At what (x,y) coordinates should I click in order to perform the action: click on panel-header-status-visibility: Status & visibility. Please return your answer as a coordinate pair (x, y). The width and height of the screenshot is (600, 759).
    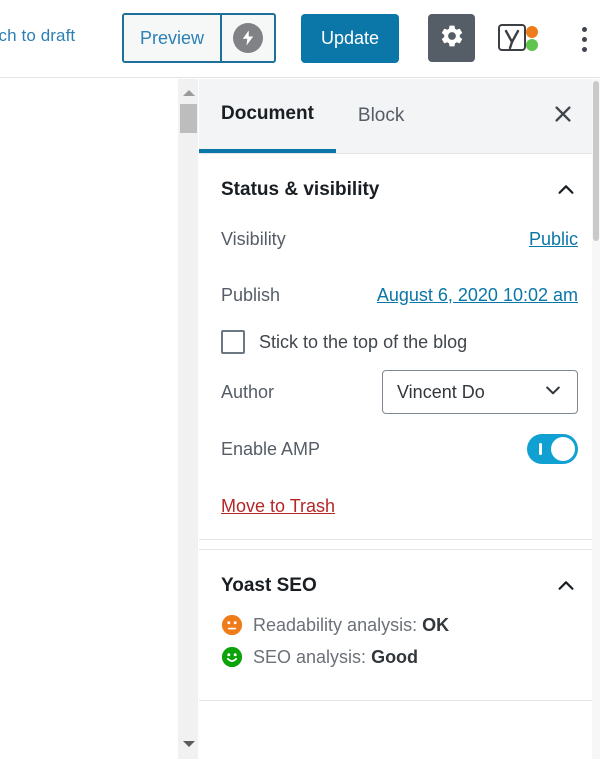
    Looking at the image, I should click on (399, 186).